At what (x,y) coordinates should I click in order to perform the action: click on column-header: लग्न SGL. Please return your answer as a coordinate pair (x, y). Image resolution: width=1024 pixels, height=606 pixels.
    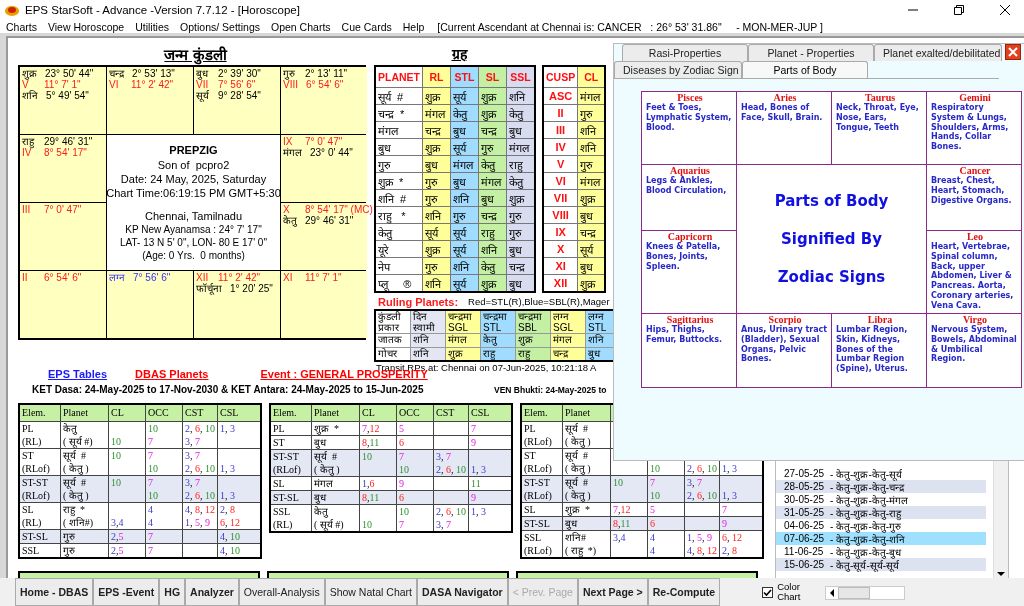
    Looking at the image, I should click on (568, 322).